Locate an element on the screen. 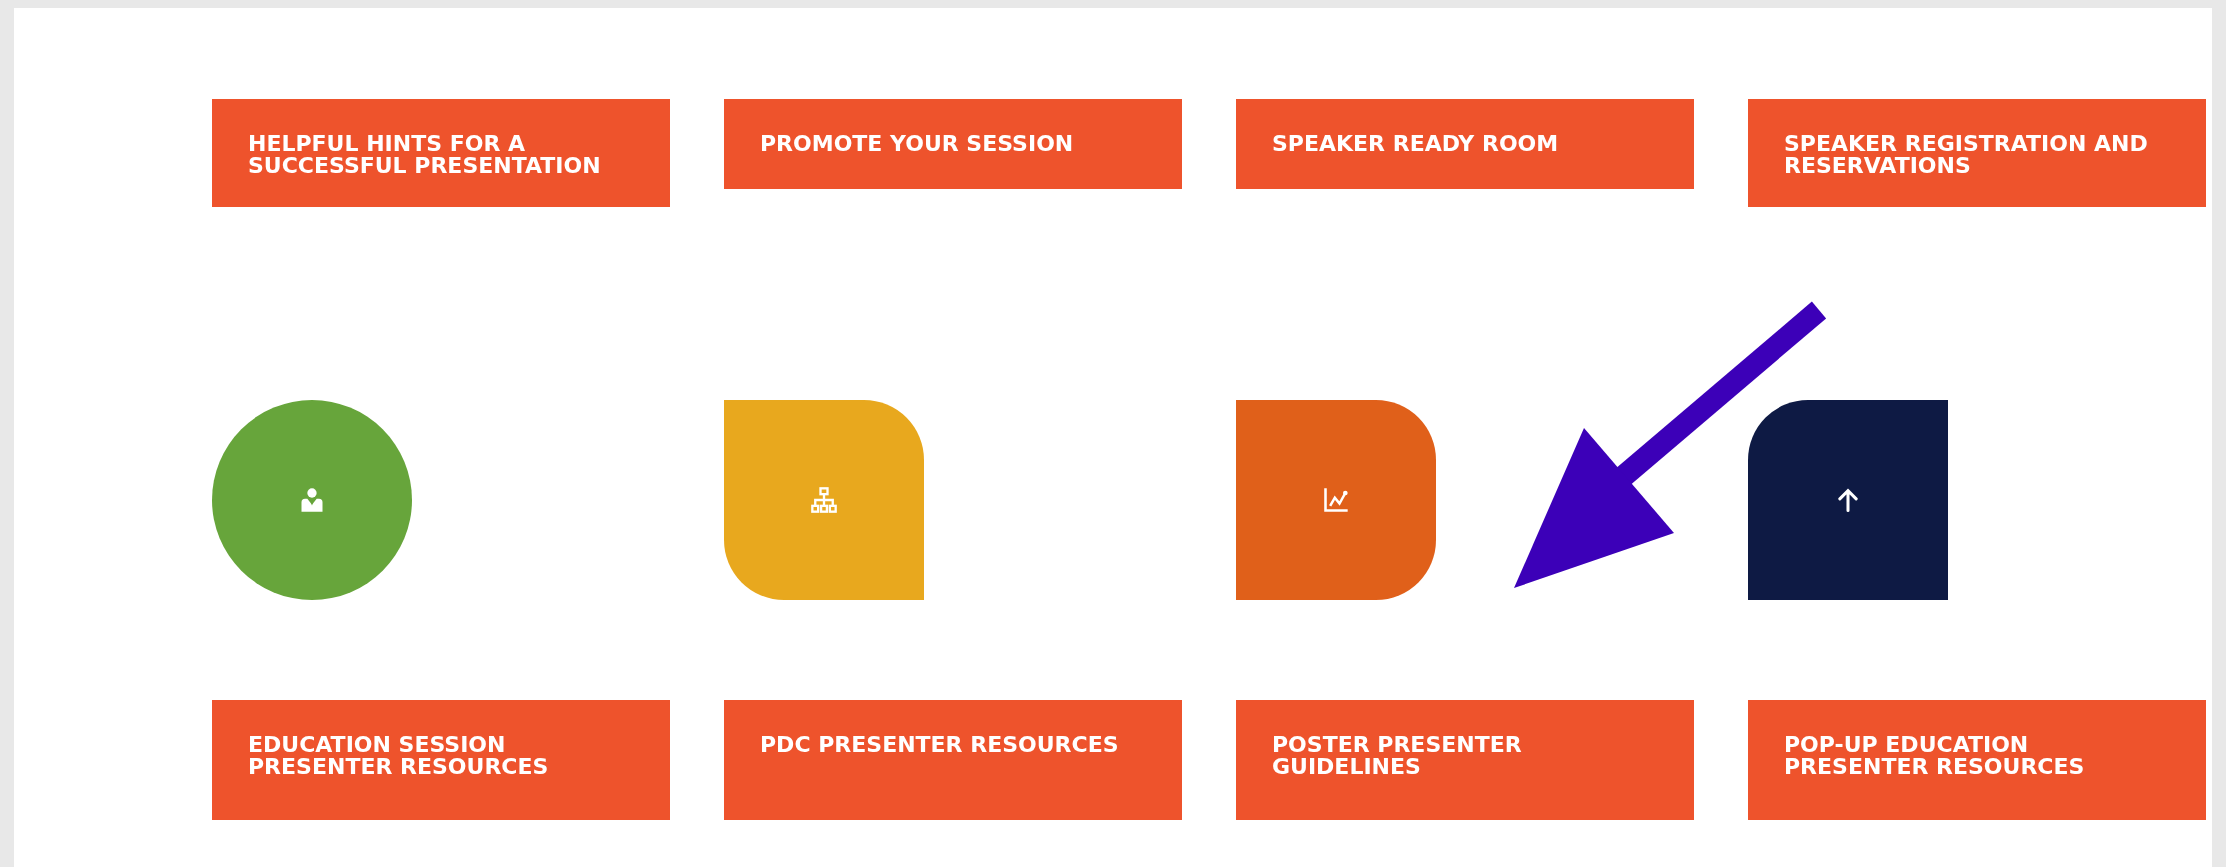  link-button: EDUCATION SESSION PRESENTER RESOURCES is located at coordinates (441, 760).